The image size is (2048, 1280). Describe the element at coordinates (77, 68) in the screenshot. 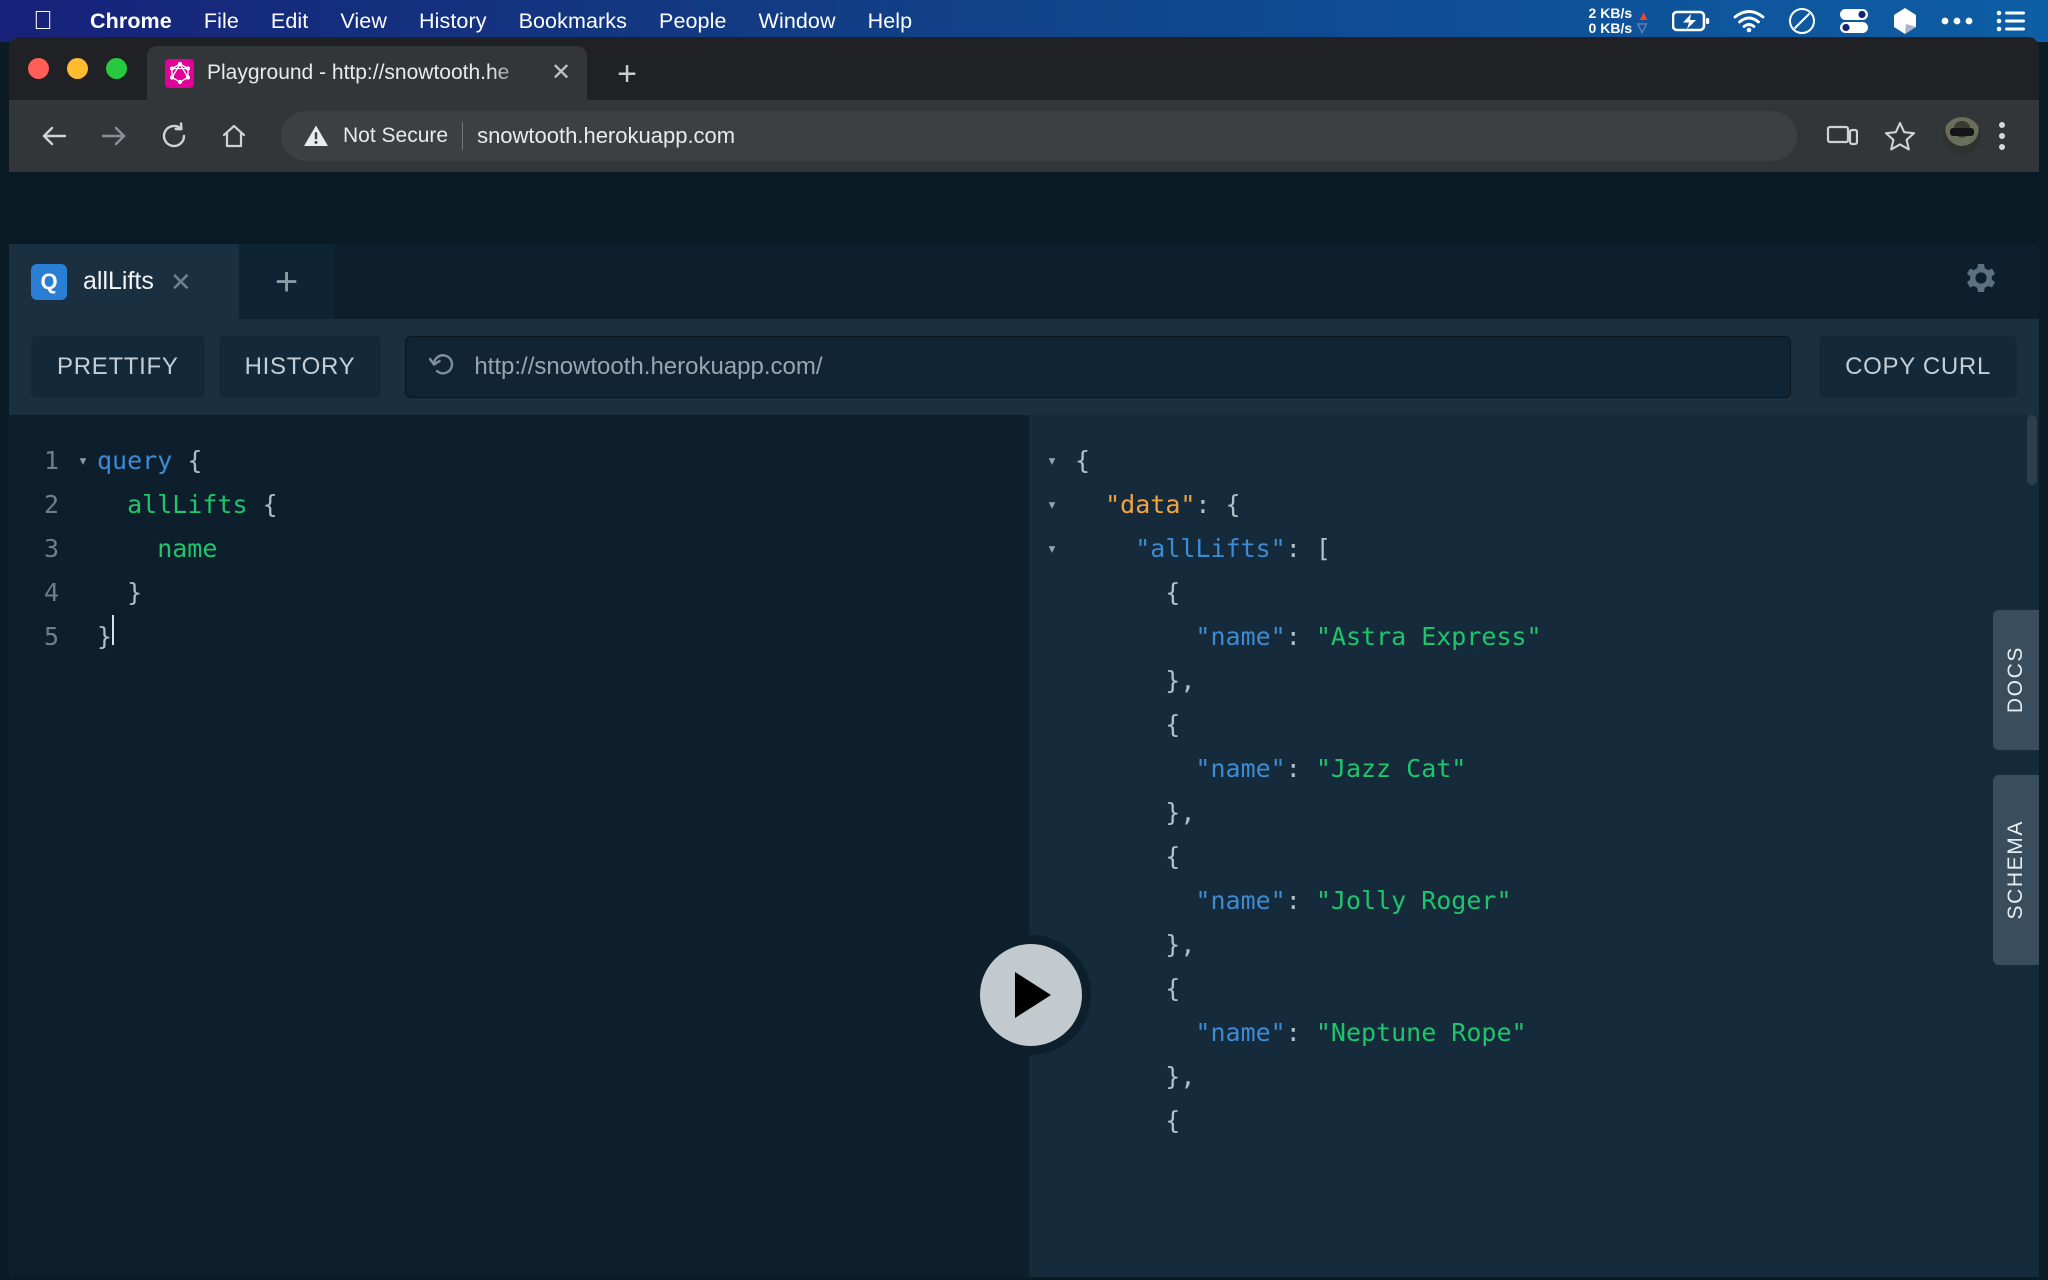

I see `minimize-window-button` at that location.